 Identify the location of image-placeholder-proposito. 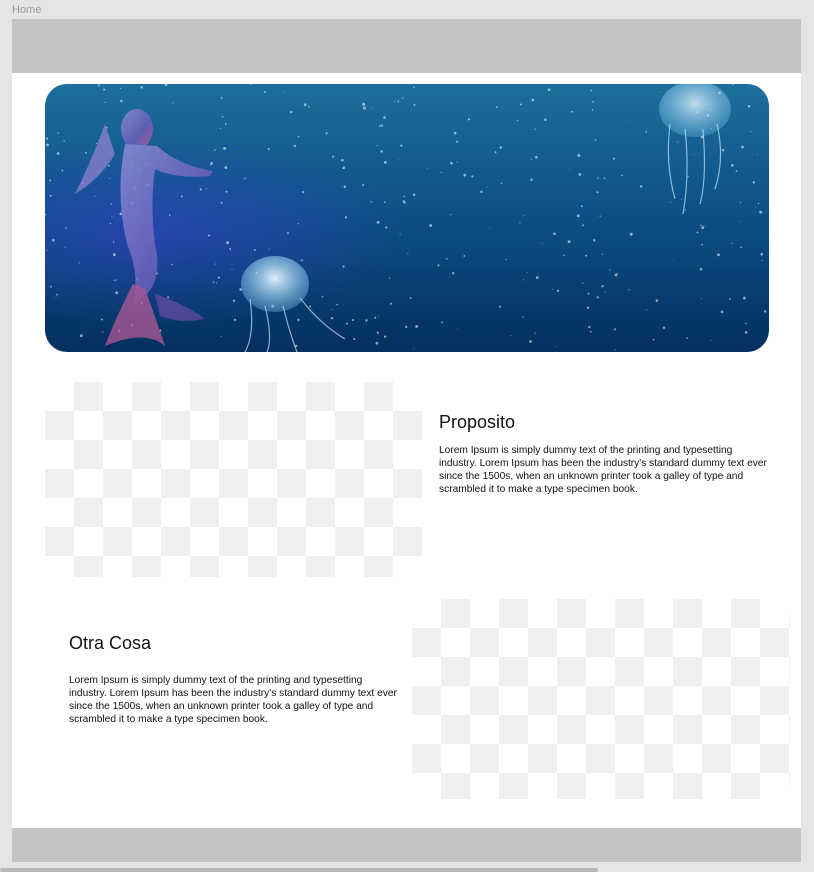
(233, 479).